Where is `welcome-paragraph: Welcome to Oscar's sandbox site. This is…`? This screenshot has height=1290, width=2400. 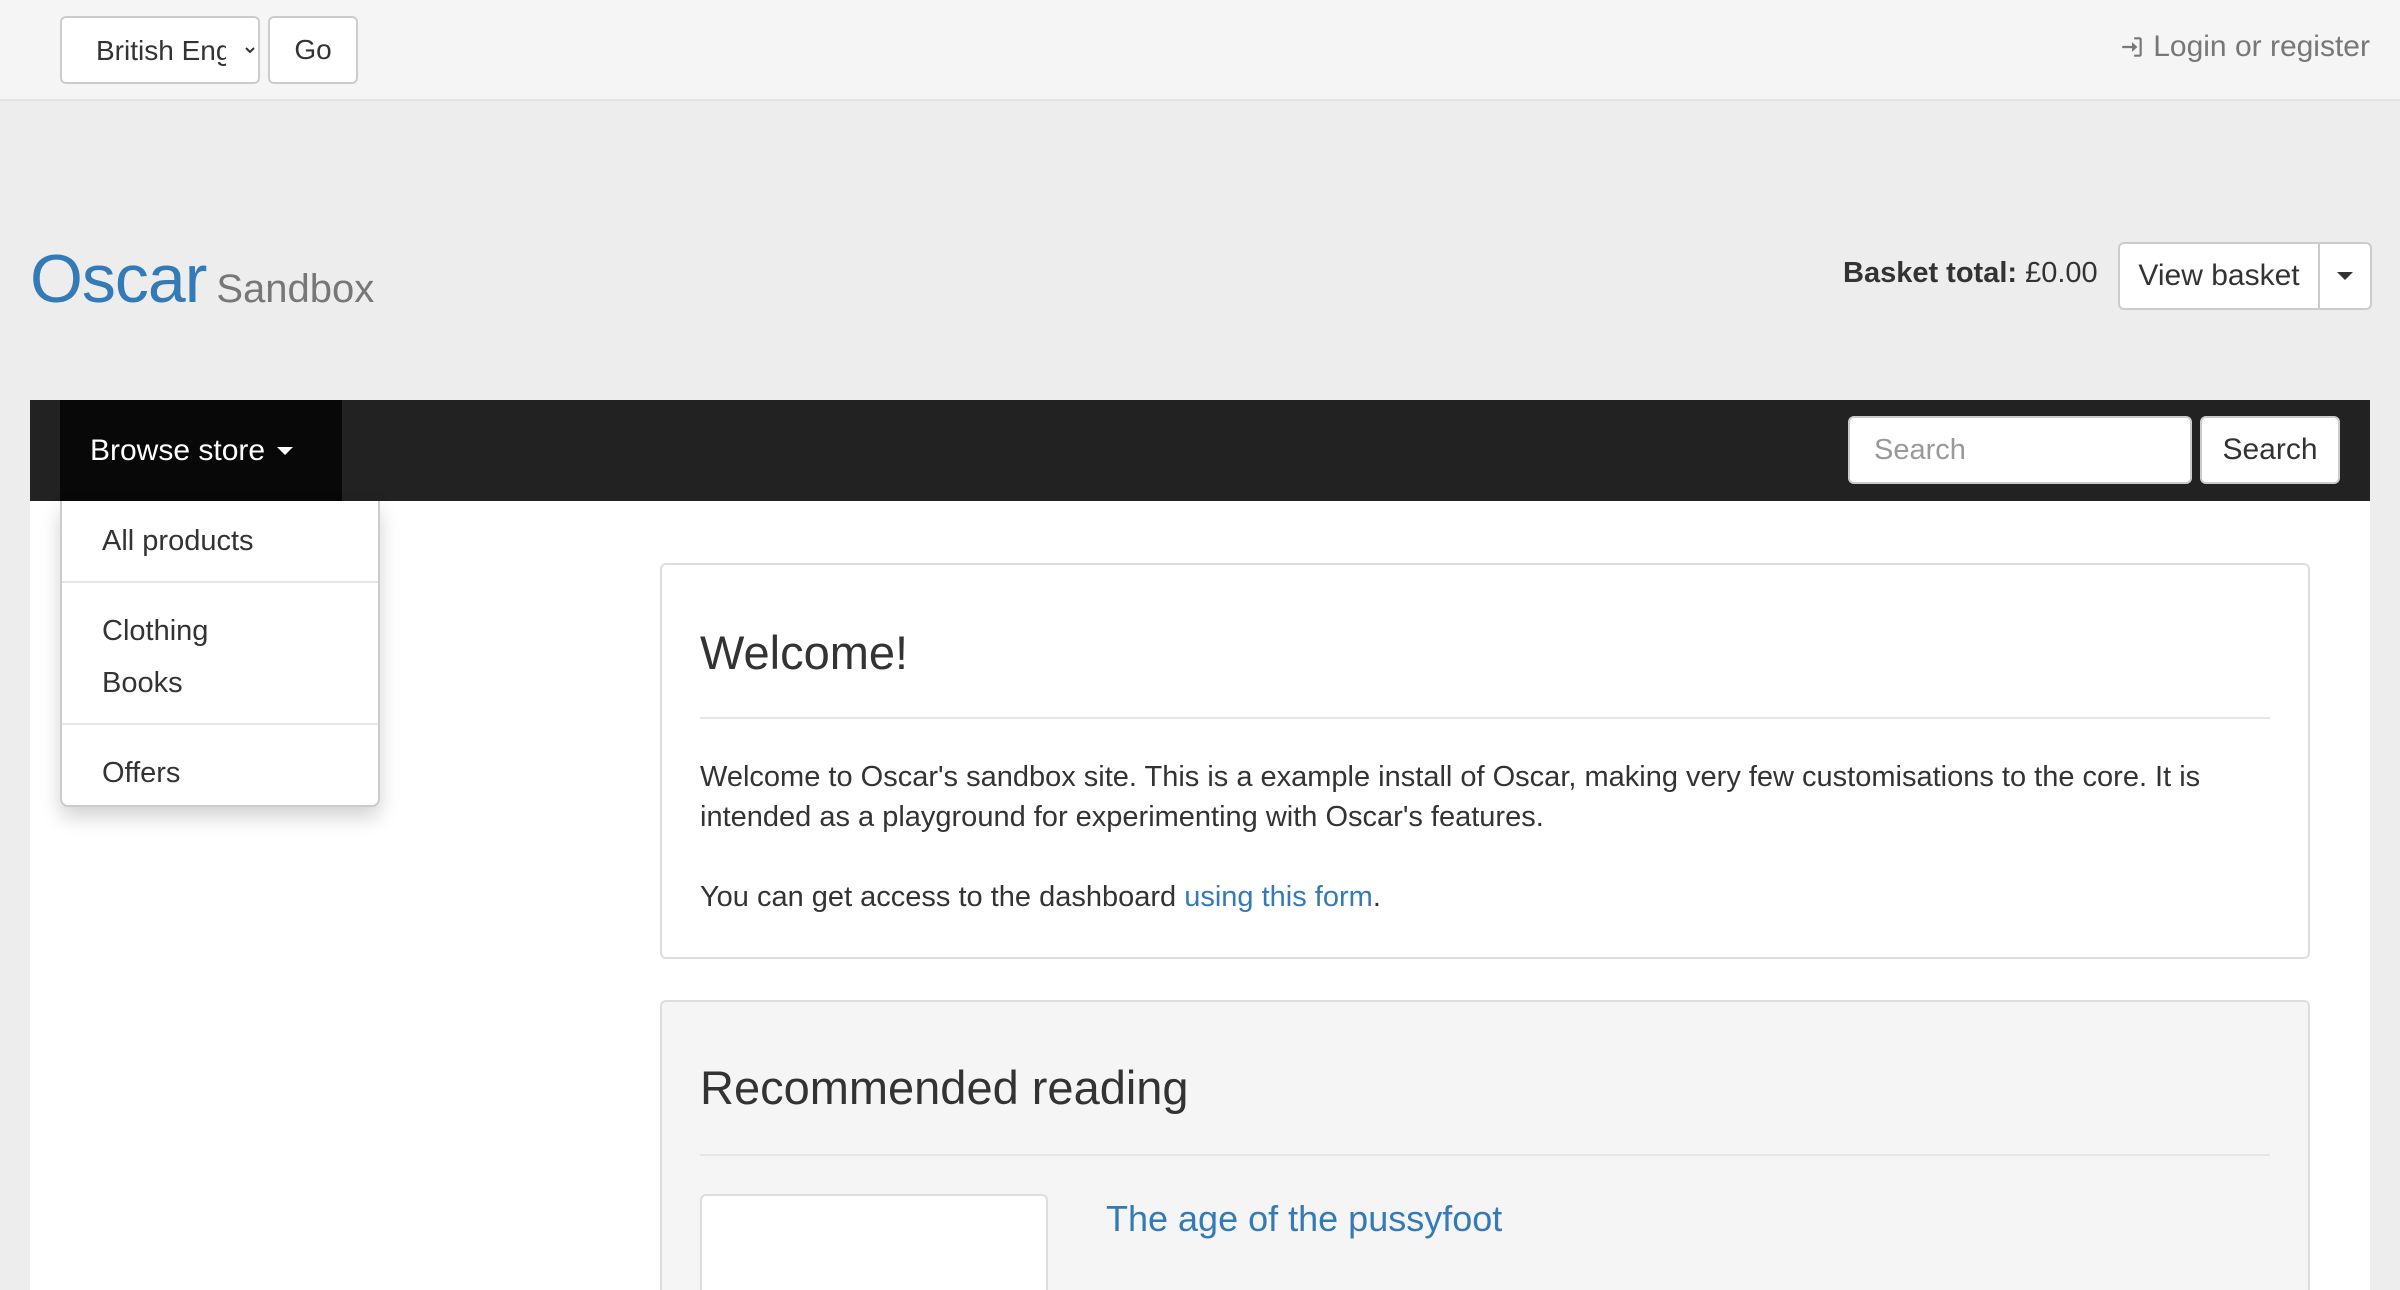
welcome-paragraph: Welcome to Oscar's sandbox site. This is… is located at coordinates (1450, 797).